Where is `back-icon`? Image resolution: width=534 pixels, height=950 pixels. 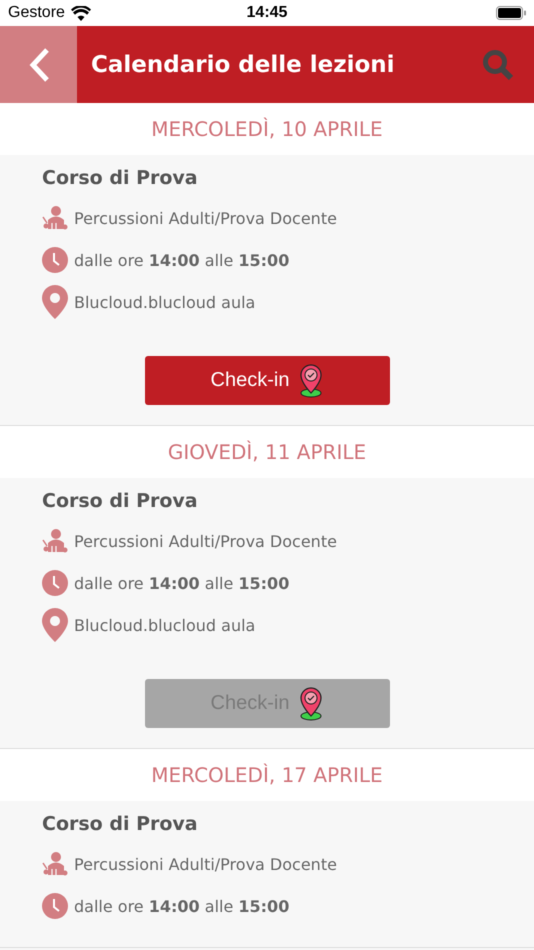
back-icon is located at coordinates (39, 64).